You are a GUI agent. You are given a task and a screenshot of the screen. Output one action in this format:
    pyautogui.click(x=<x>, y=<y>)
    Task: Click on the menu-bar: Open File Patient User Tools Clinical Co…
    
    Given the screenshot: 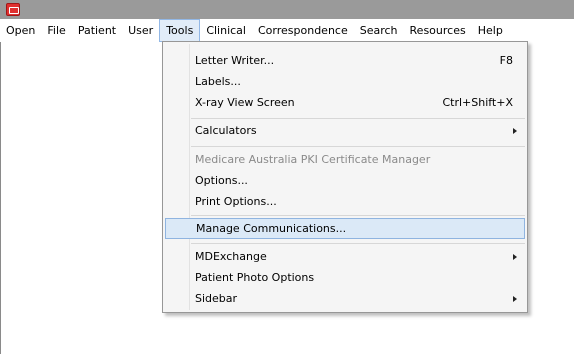 What is the action you would take?
    pyautogui.click(x=287, y=30)
    